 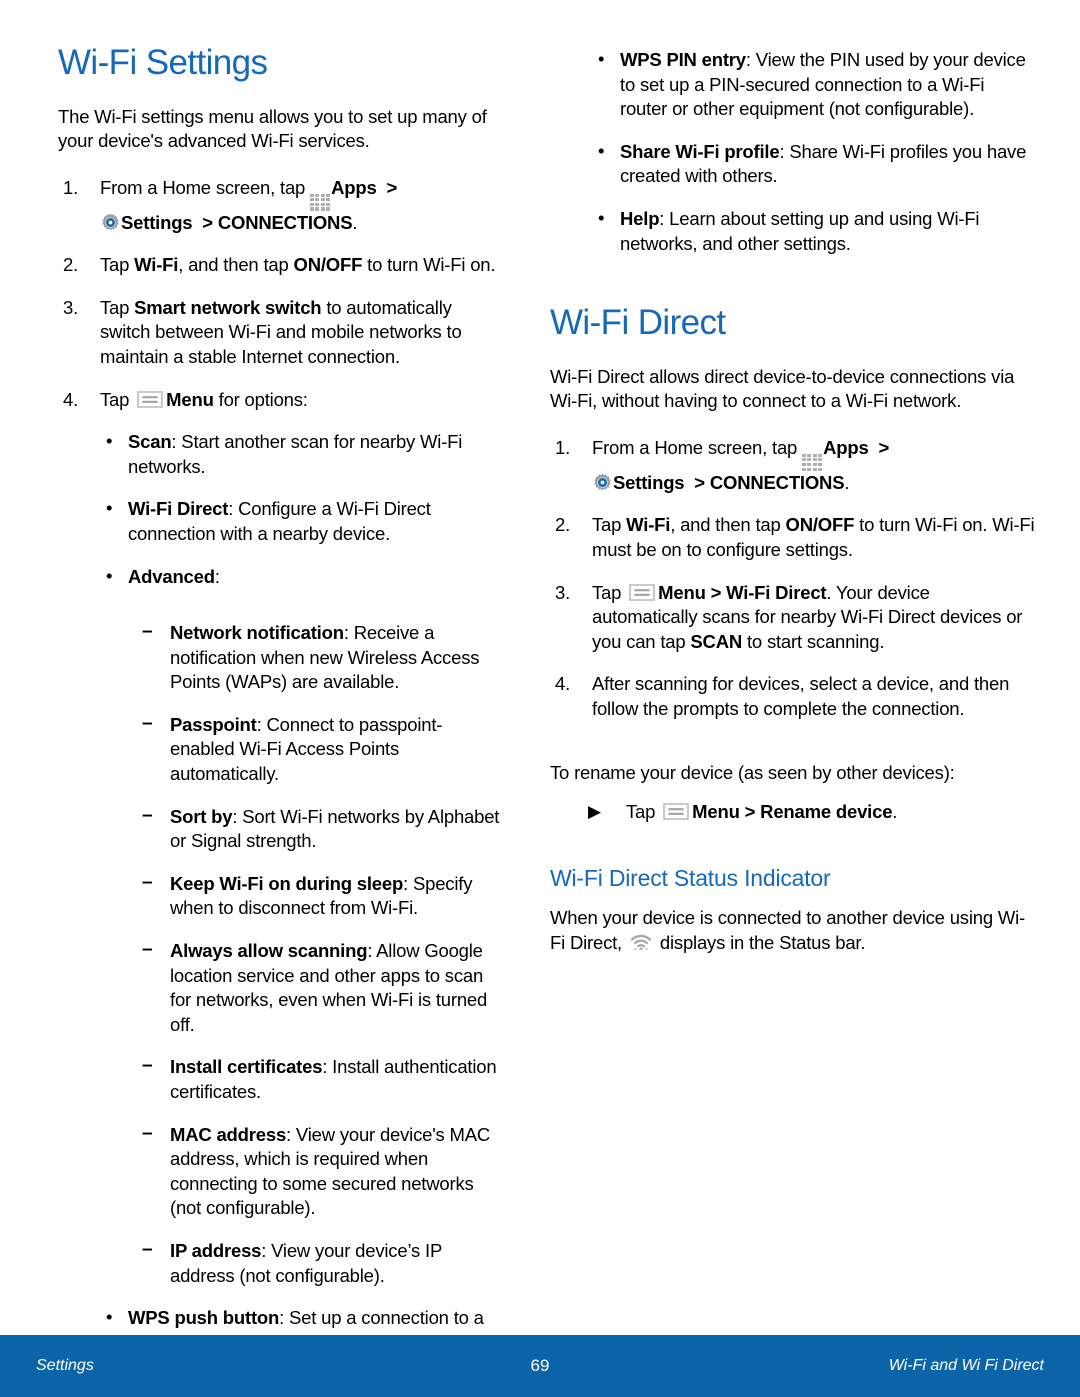 What do you see at coordinates (776, 592) in the screenshot?
I see `step-bold-wifi-direct: Wi-Fi Direct` at bounding box center [776, 592].